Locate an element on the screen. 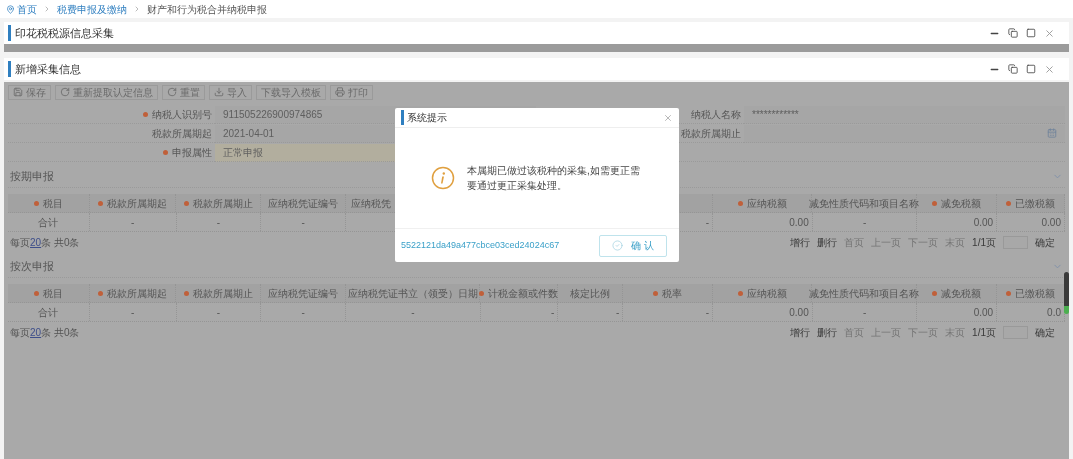  column-header: 应纳税凭证书立（领受）日期 is located at coordinates (412, 293).